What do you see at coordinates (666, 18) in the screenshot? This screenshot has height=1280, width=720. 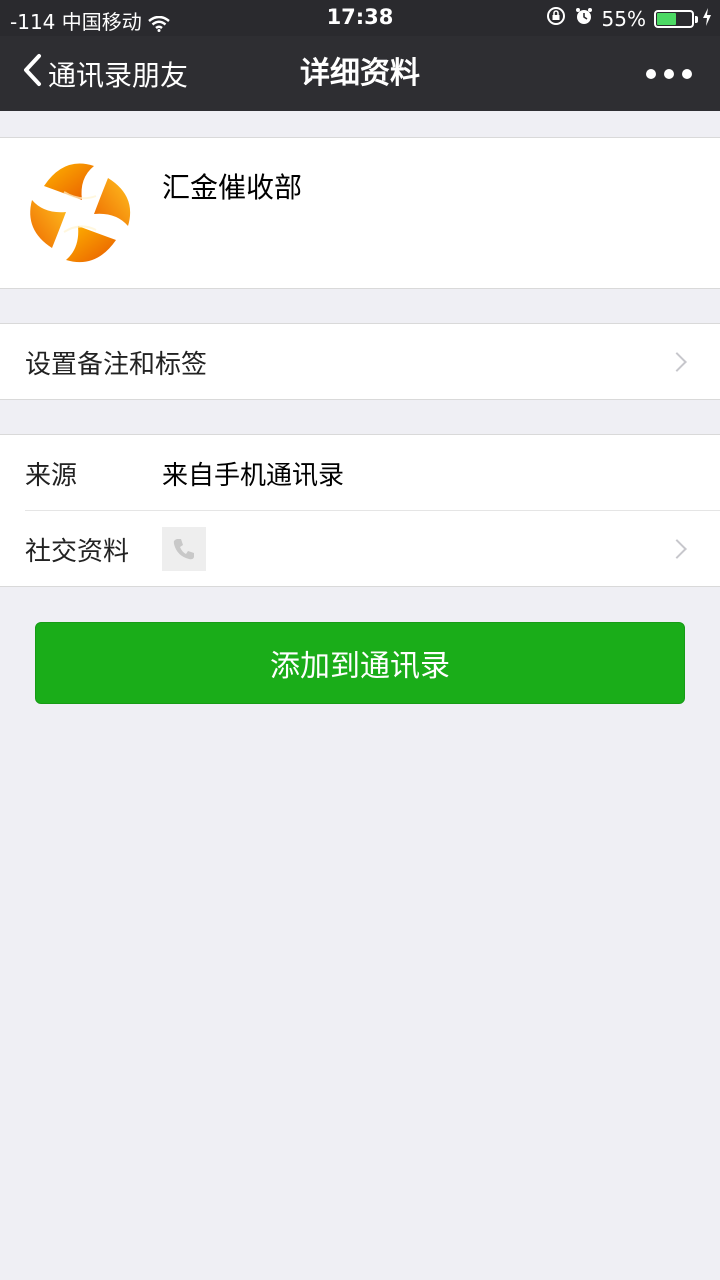 I see `battery-fill` at bounding box center [666, 18].